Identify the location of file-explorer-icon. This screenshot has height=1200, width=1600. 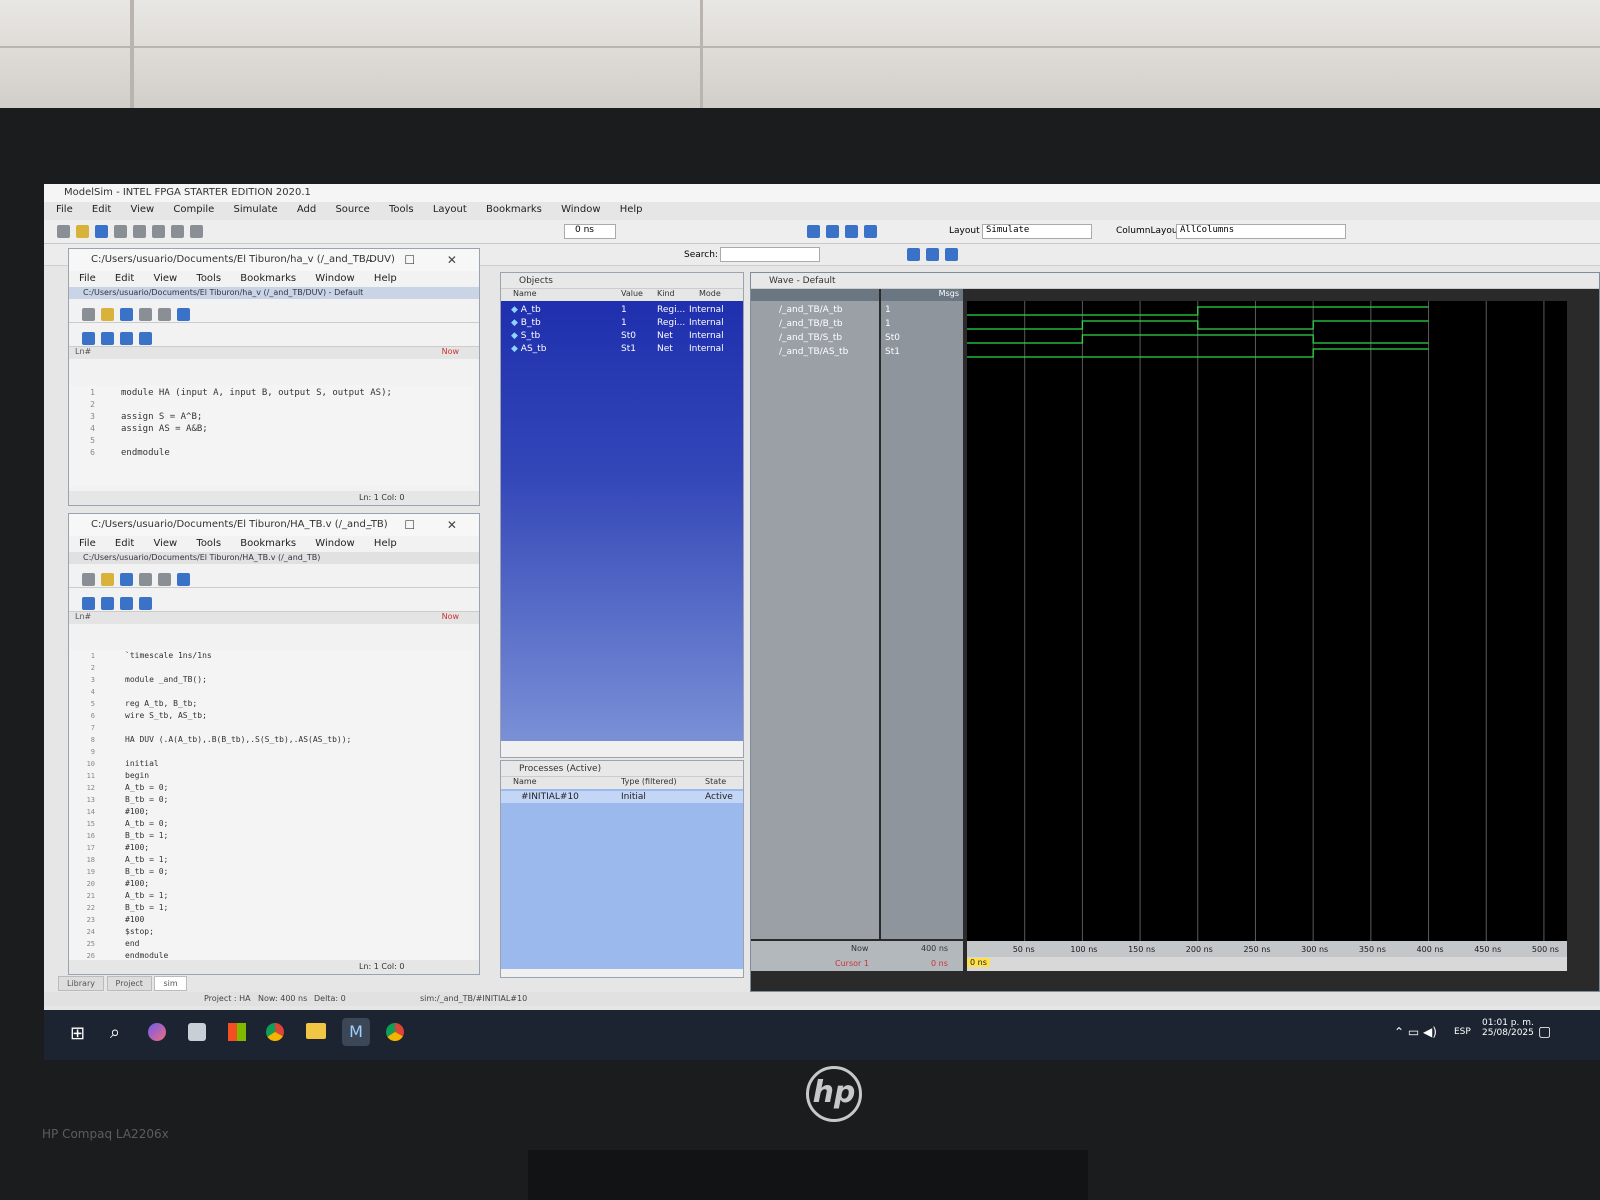
(316, 1031).